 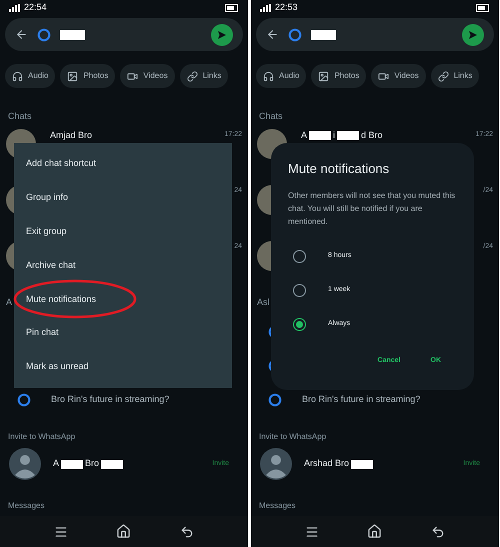 I want to click on contact-name: Arshad Bro, so click(x=327, y=463).